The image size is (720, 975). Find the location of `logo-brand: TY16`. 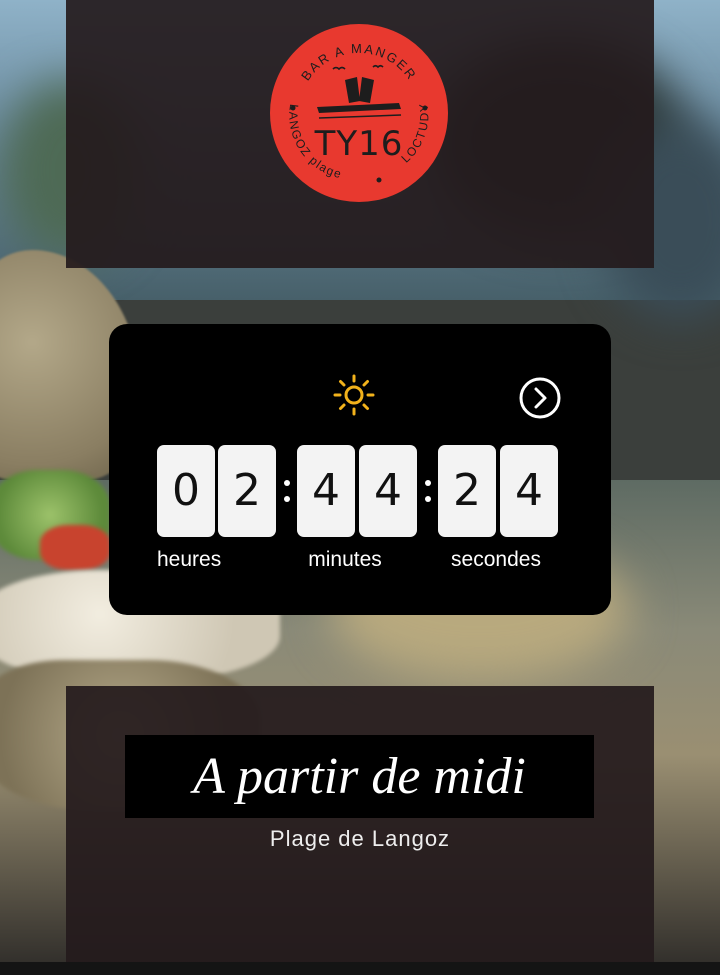

logo-brand: TY16 is located at coordinates (359, 144).